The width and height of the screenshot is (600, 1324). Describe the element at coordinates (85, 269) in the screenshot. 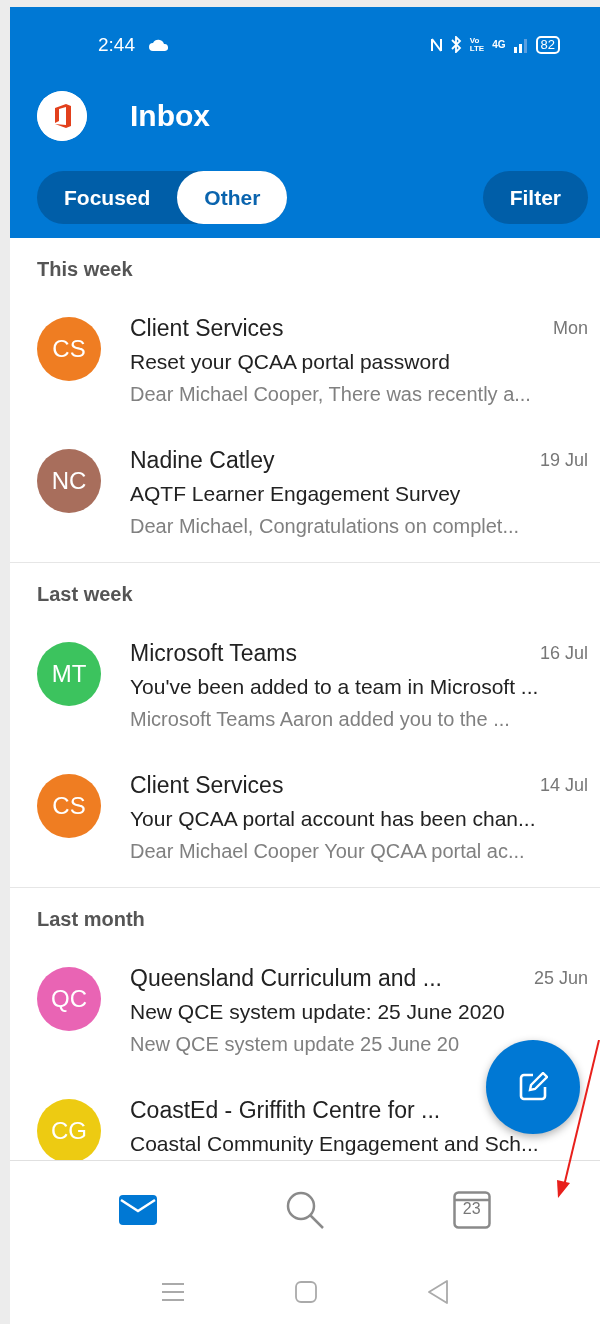

I see `section-heading: This week` at that location.